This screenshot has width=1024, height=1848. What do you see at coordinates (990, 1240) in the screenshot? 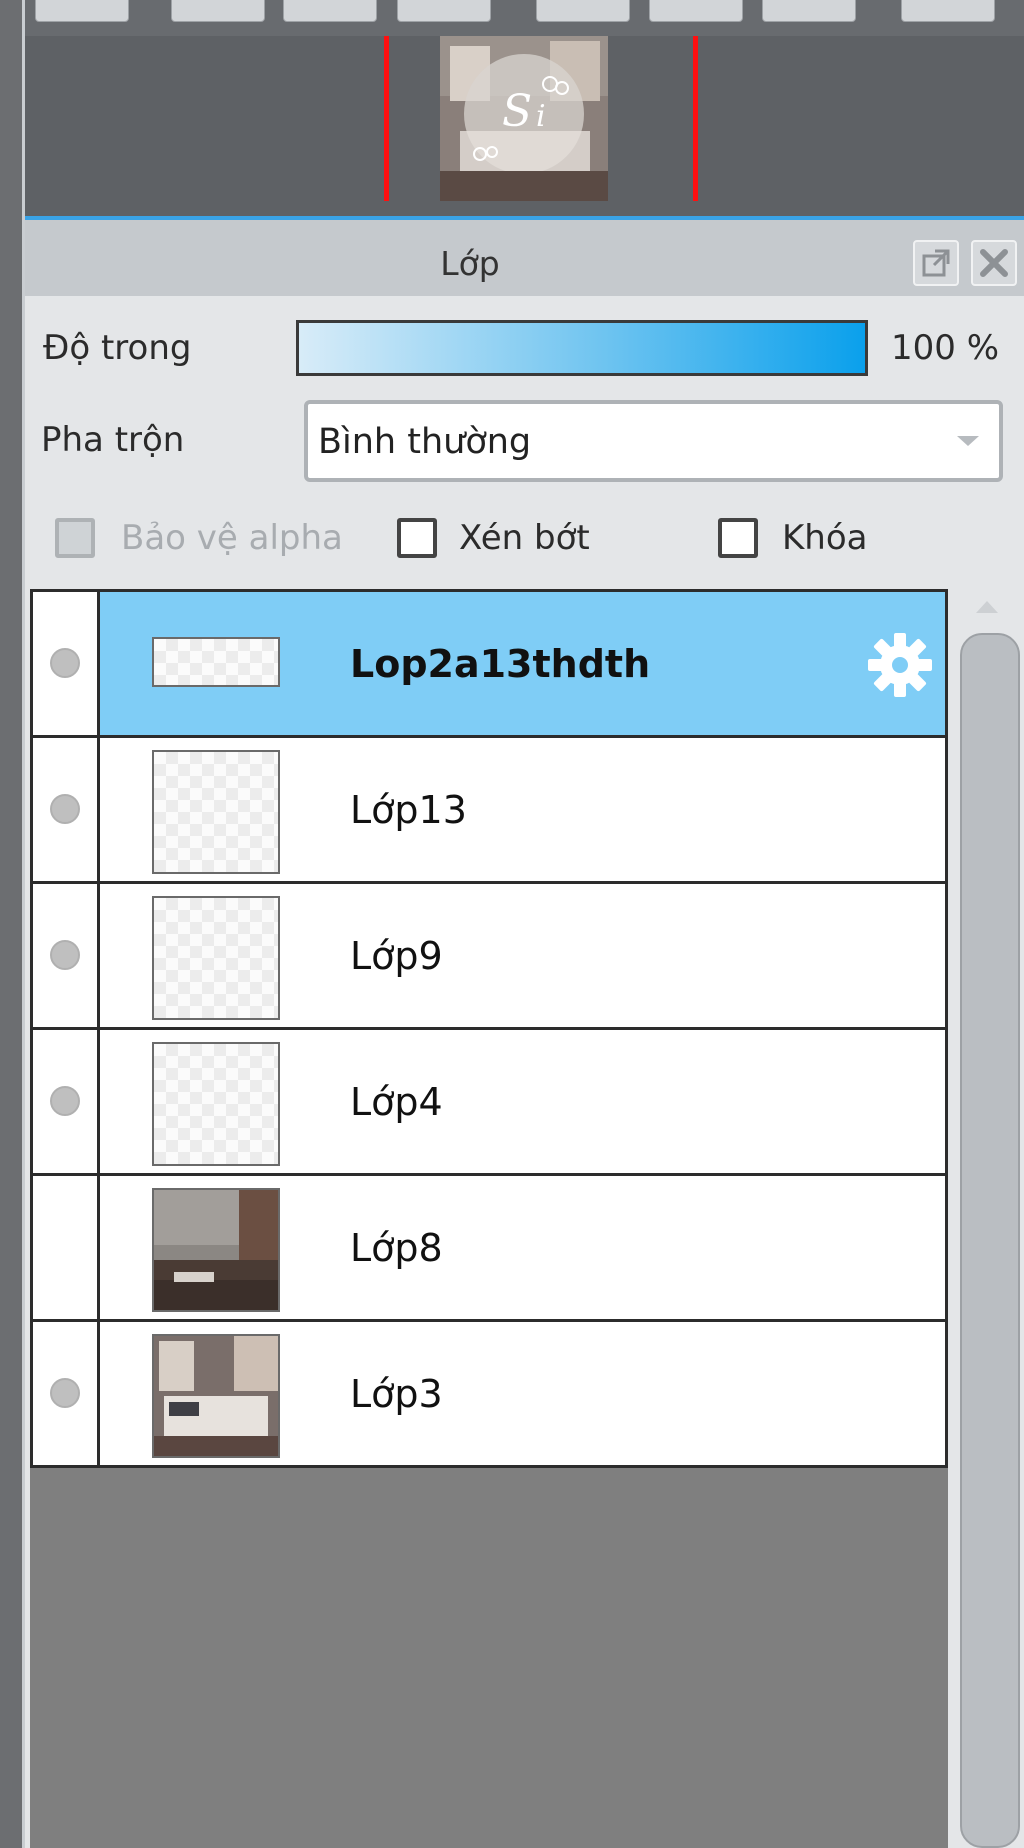
I see `scrollbar-thumb` at bounding box center [990, 1240].